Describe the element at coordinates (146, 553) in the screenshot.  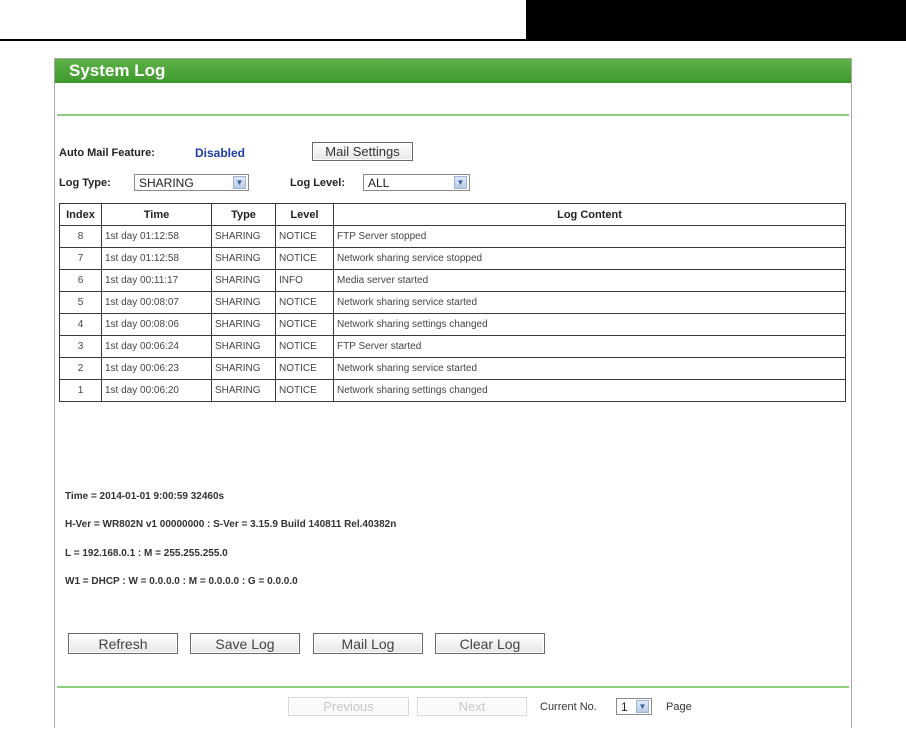
I see `info-lan: L = 192.168.0.1 : M = 255.255.255.0` at that location.